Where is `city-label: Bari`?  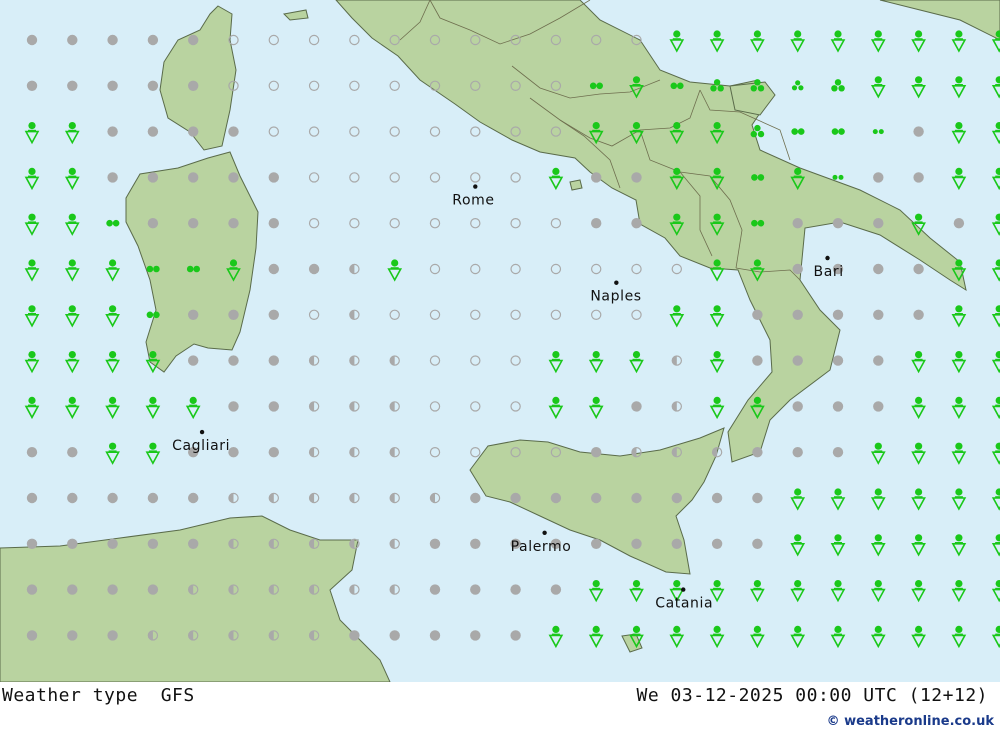 city-label: Bari is located at coordinates (829, 272).